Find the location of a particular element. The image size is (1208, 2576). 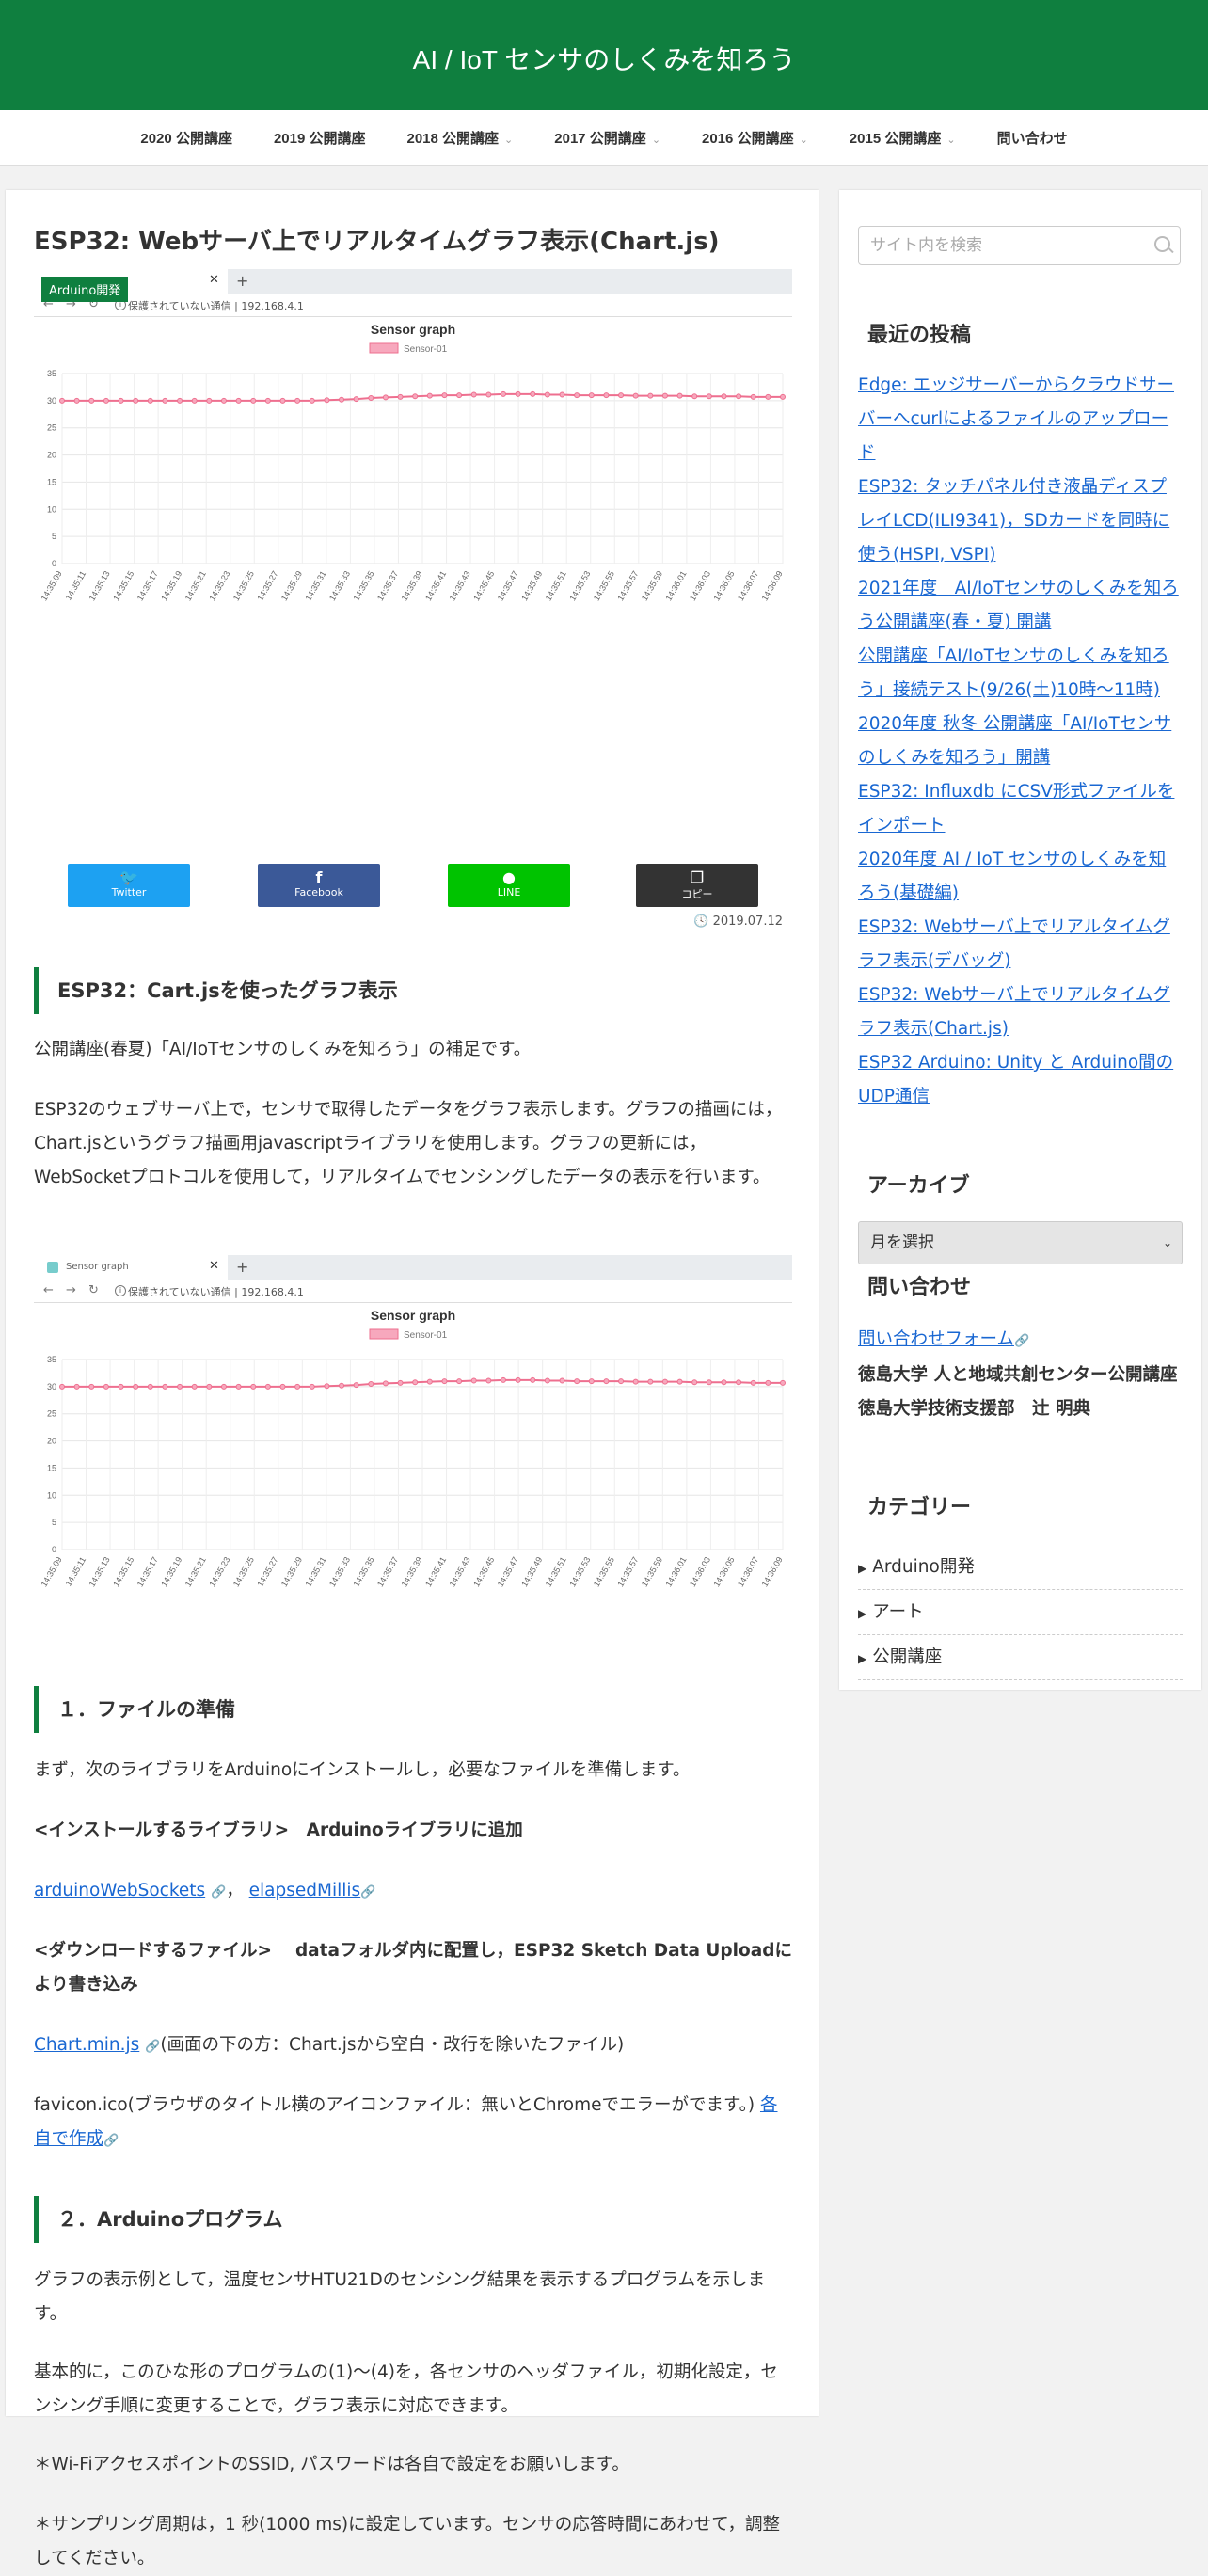

recent-post-link: ESP32: Webサーバ上でリアルタイムグラフ表示(デバッグ) is located at coordinates (1020, 944).